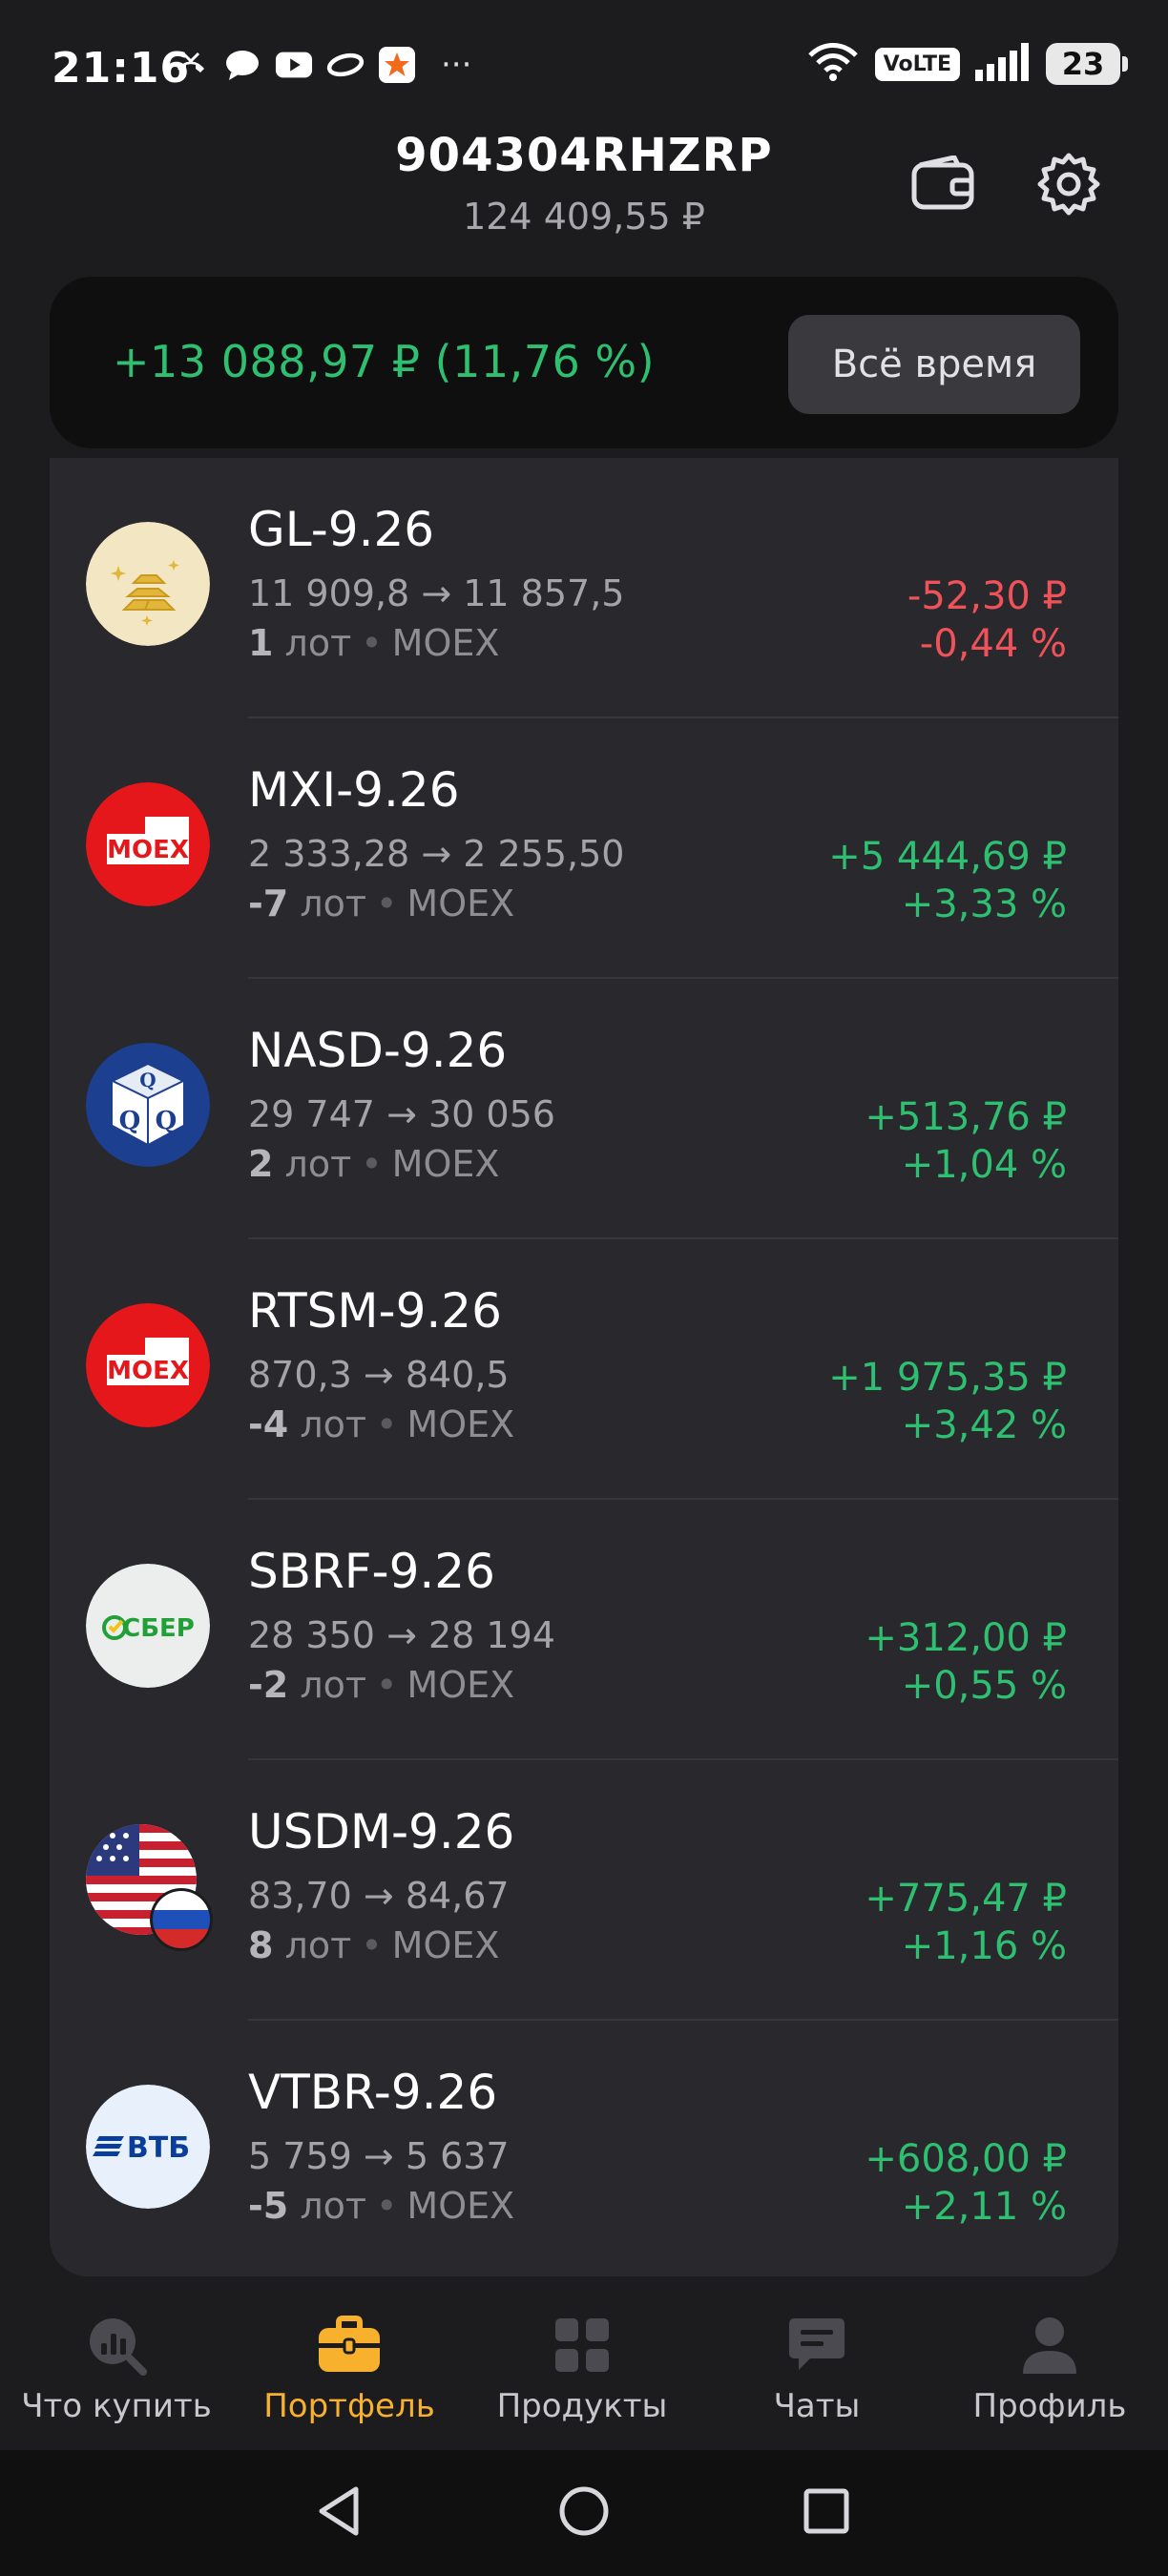 This screenshot has height=2576, width=1168. Describe the element at coordinates (993, 644) in the screenshot. I see `position-pnl-percent: -0,44 %` at that location.